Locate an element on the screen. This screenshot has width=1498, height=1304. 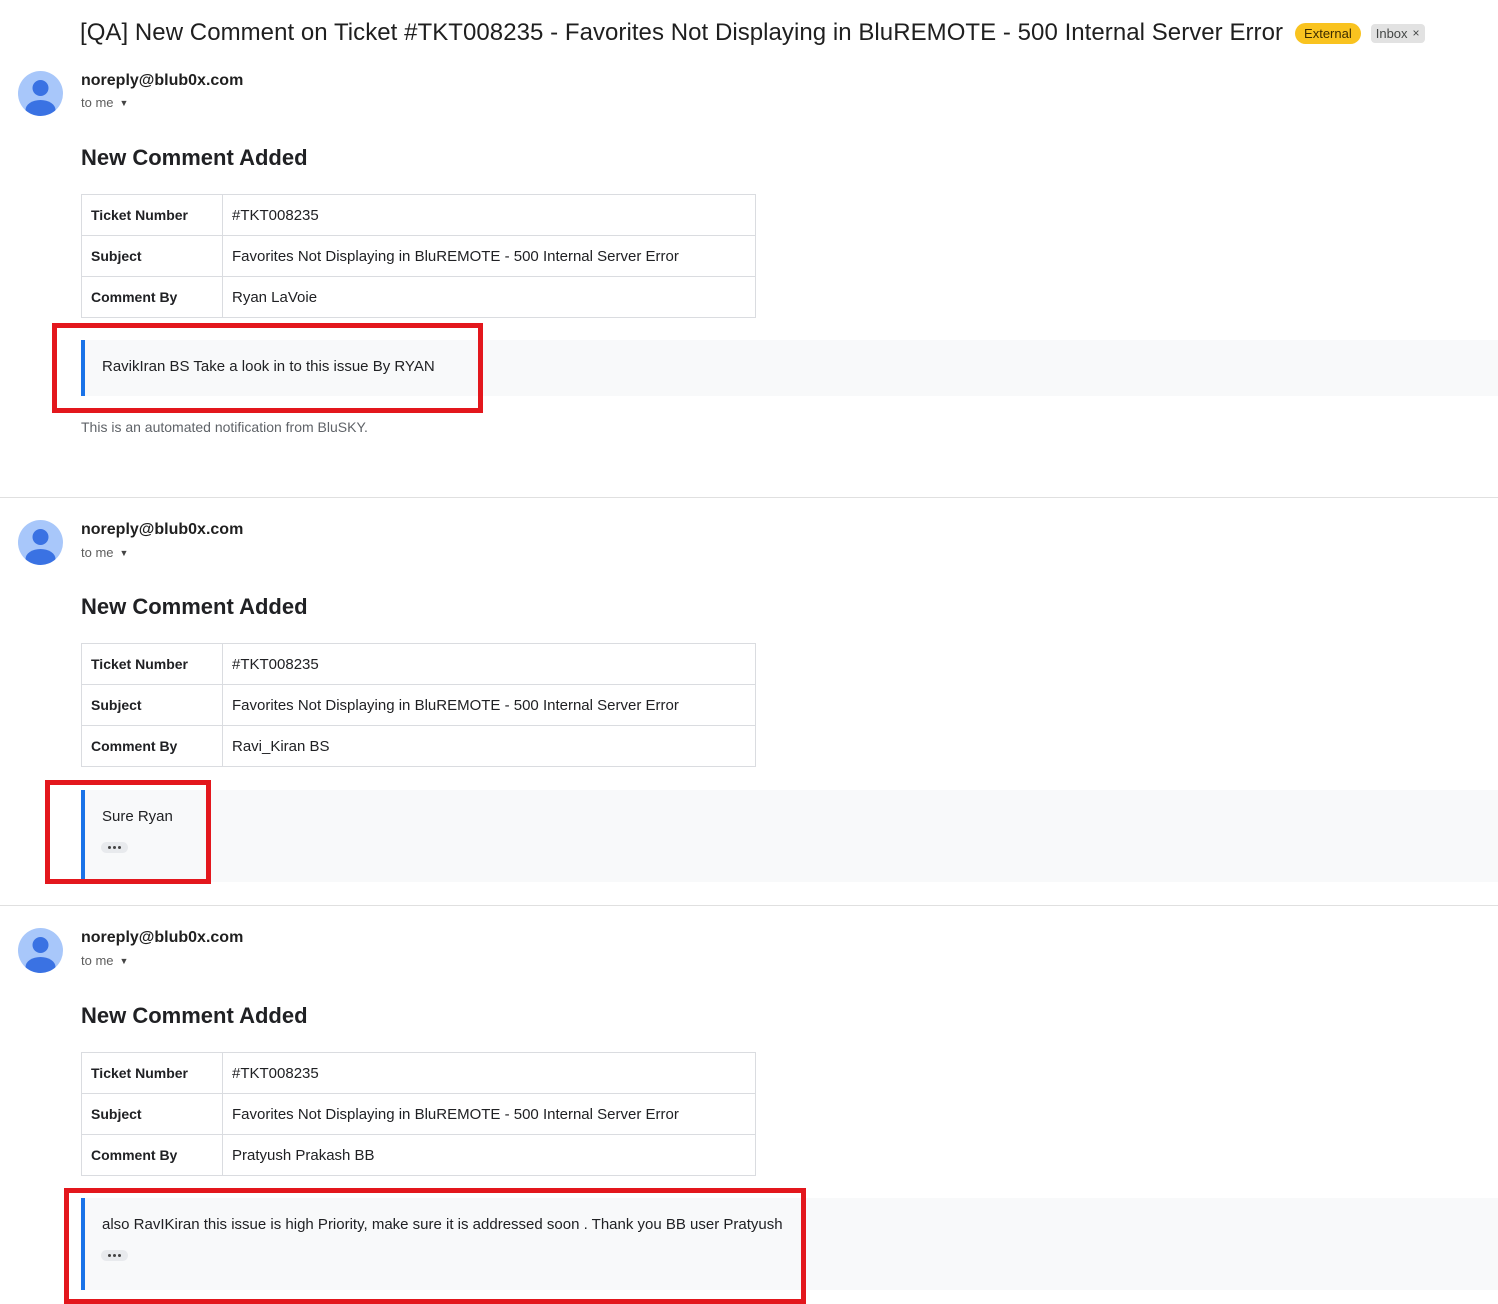
label-inbox: Inbox × is located at coordinates (1397, 33).